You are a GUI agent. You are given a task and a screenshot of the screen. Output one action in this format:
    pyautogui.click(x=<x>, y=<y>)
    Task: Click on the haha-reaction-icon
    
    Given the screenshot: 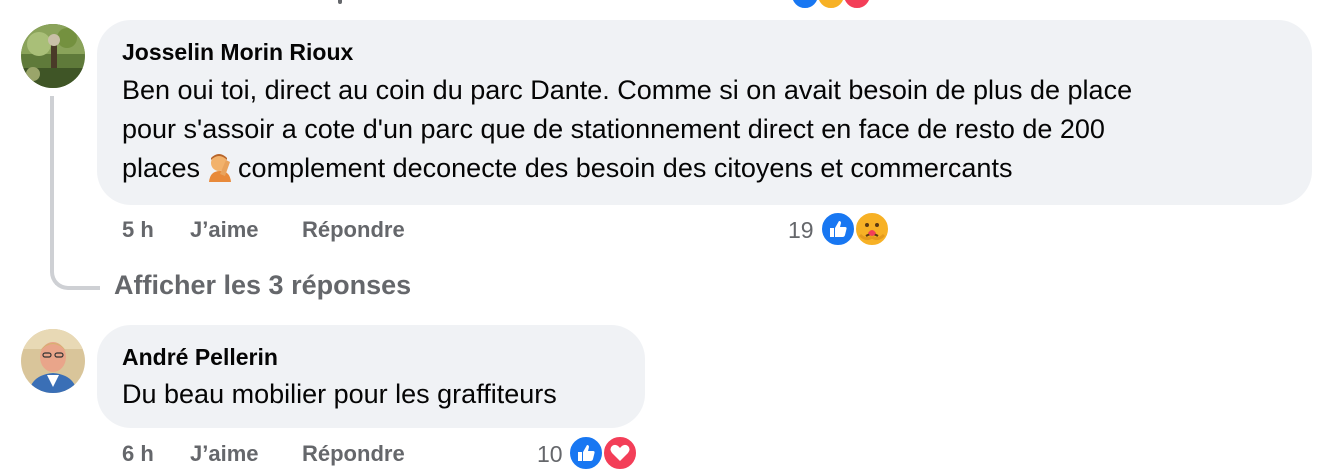 What is the action you would take?
    pyautogui.click(x=831, y=5)
    